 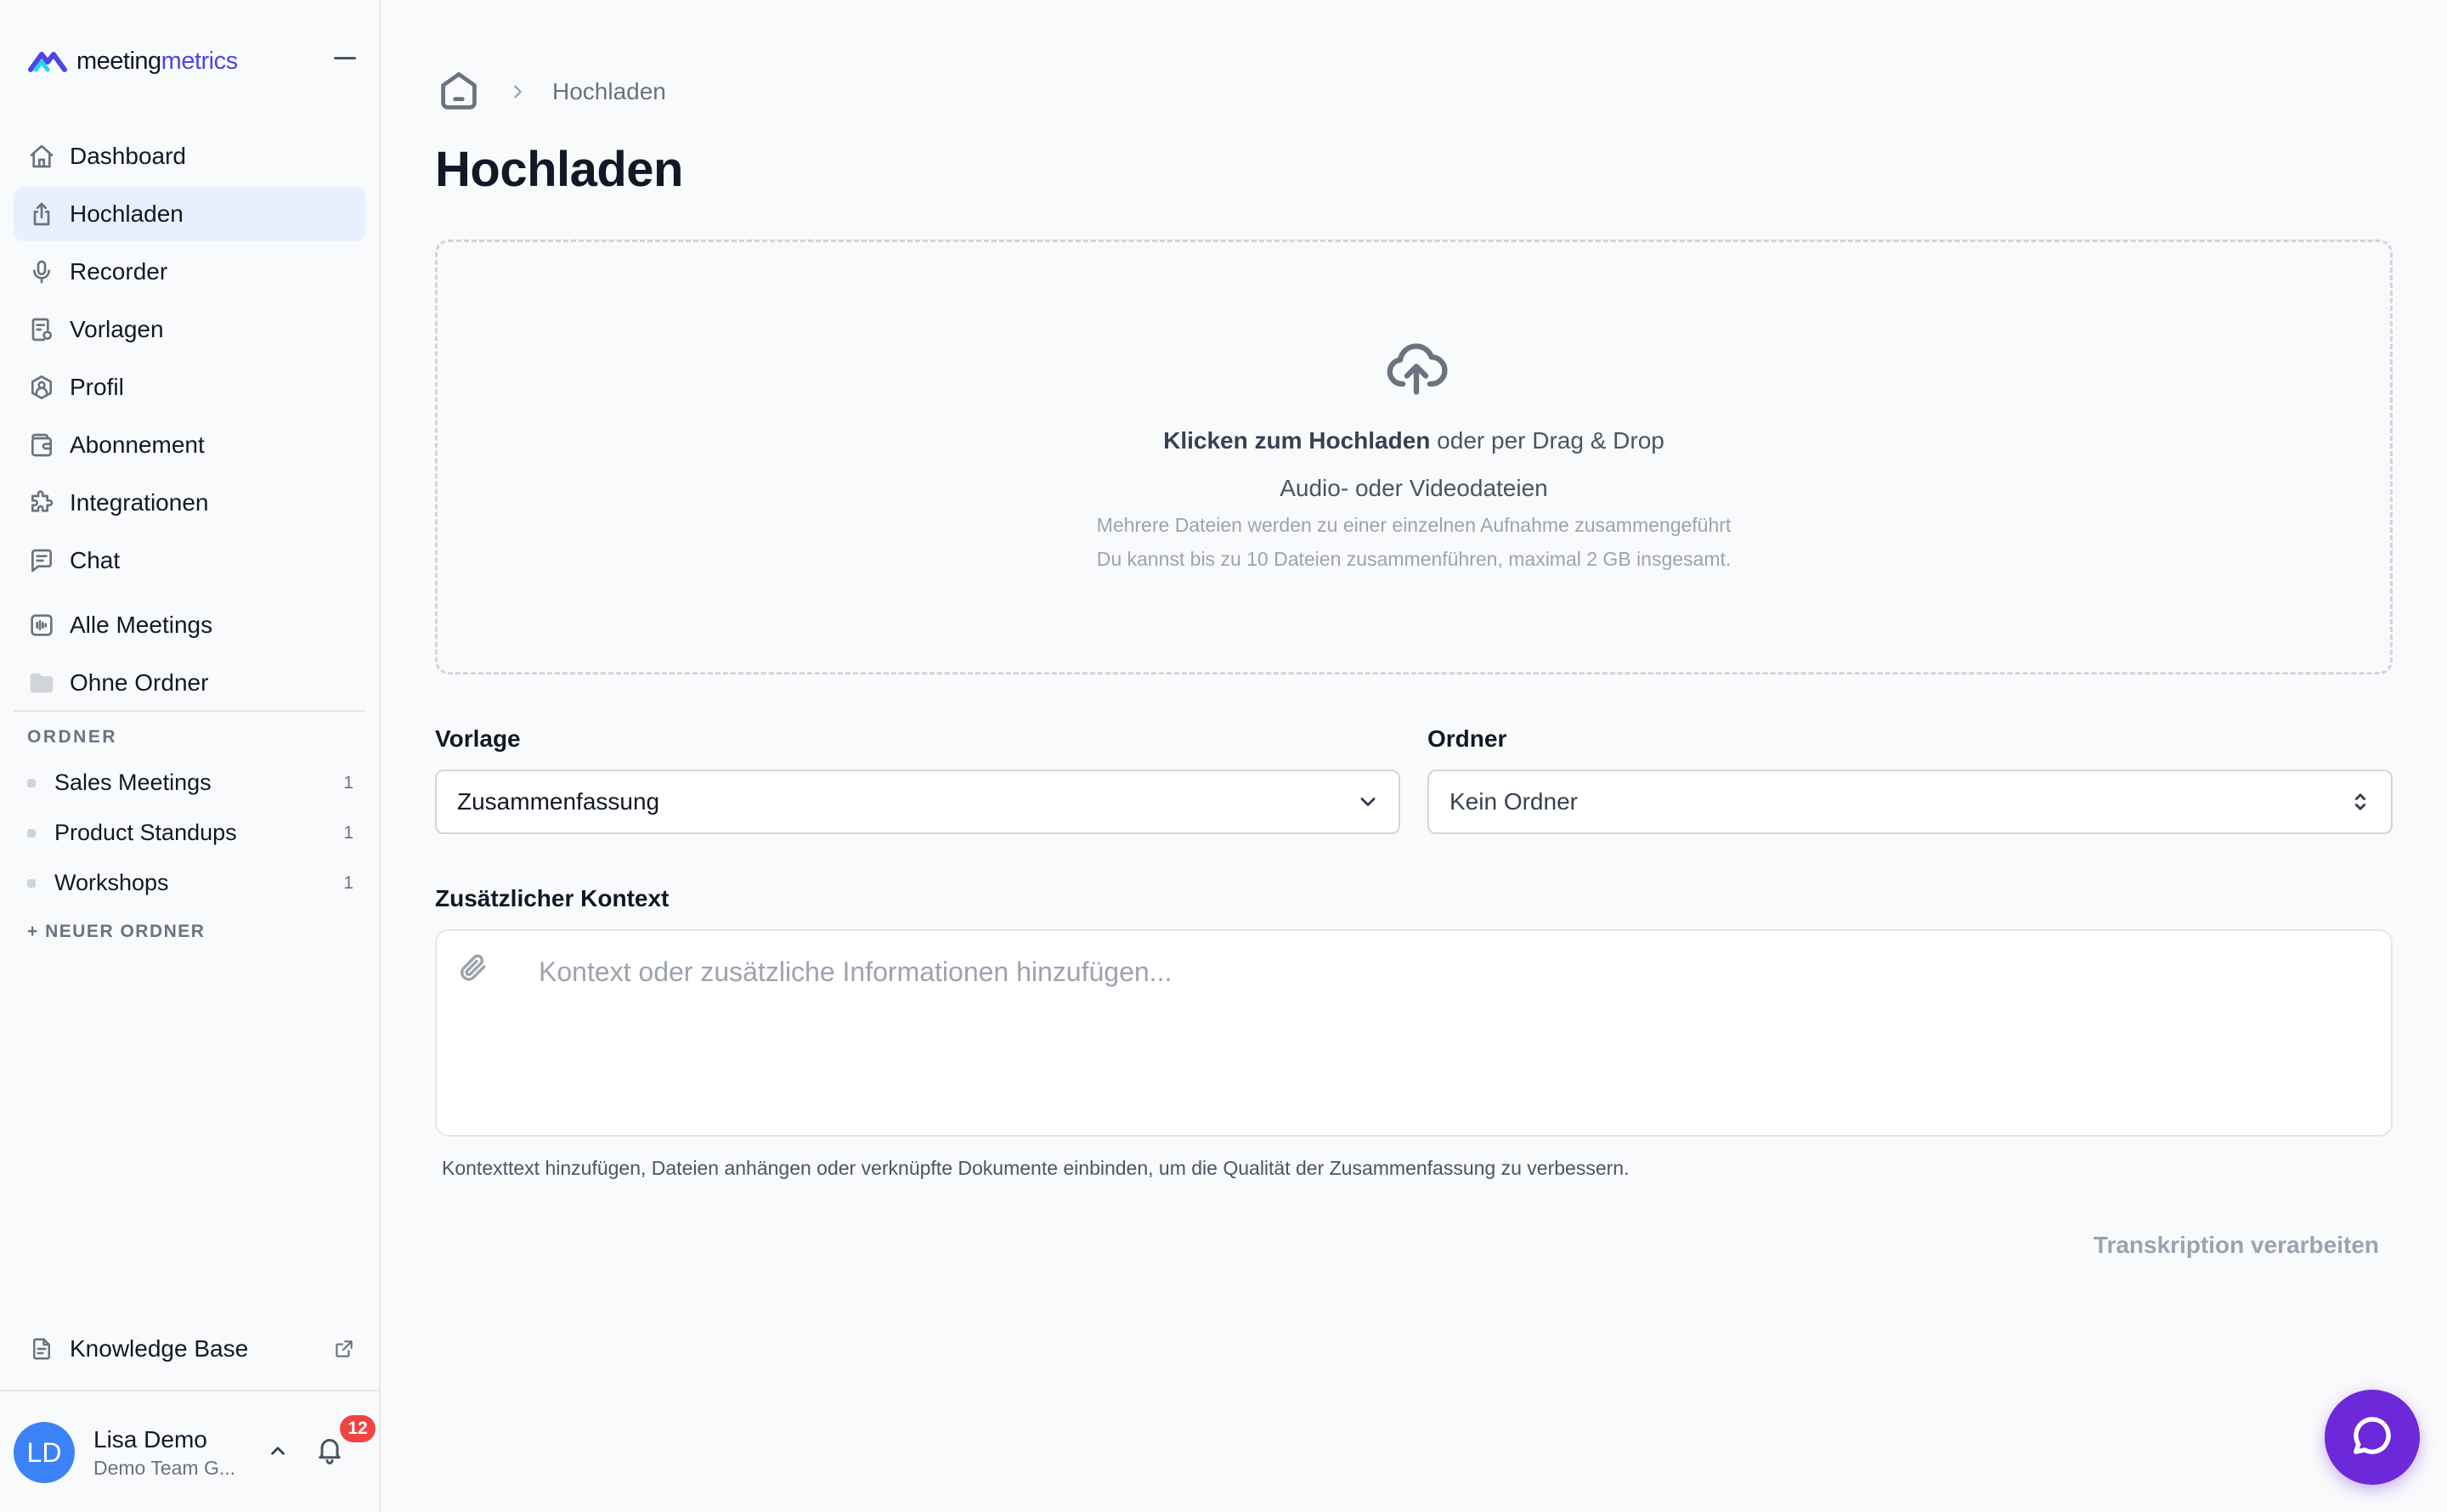 What do you see at coordinates (141, 625) in the screenshot?
I see `sidebar-item-label: Alle Meetings` at bounding box center [141, 625].